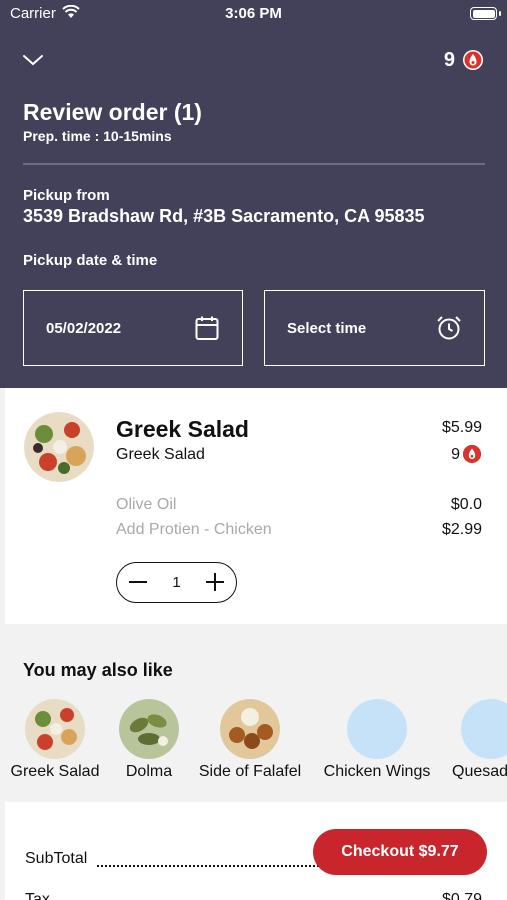  I want to click on prep-time: Prep. time : 10-15mins, so click(97, 136).